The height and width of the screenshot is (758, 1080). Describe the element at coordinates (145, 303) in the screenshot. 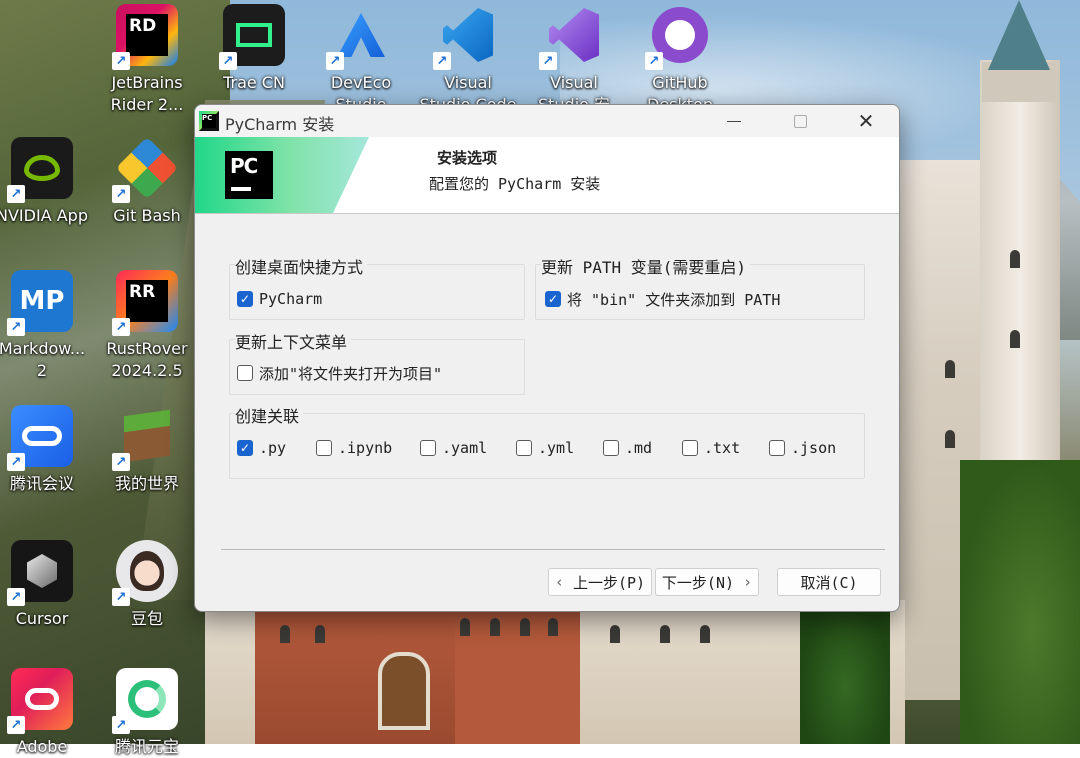

I see `rustrover-icon: RR ↗` at that location.